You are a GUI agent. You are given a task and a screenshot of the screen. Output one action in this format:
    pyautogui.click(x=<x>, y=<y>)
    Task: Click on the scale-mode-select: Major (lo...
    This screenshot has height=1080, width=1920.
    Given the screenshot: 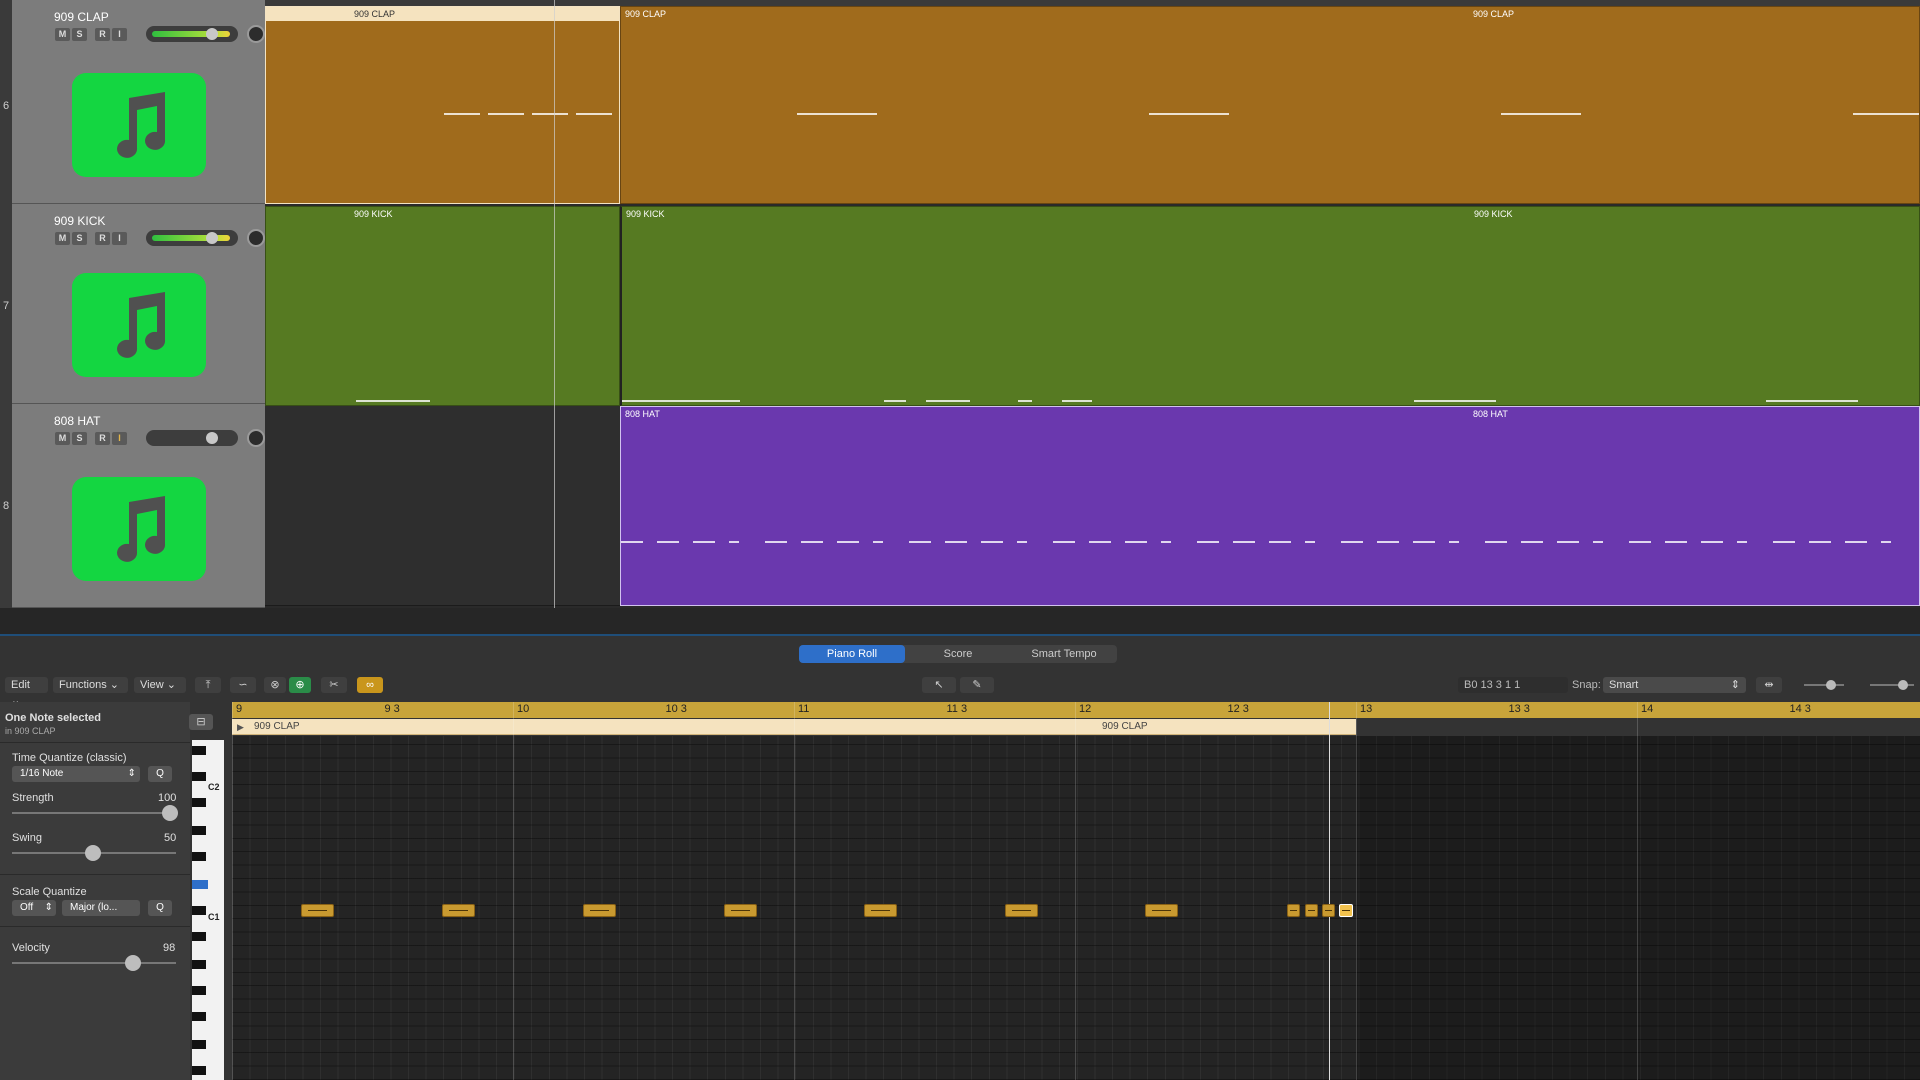 What is the action you would take?
    pyautogui.click(x=101, y=908)
    